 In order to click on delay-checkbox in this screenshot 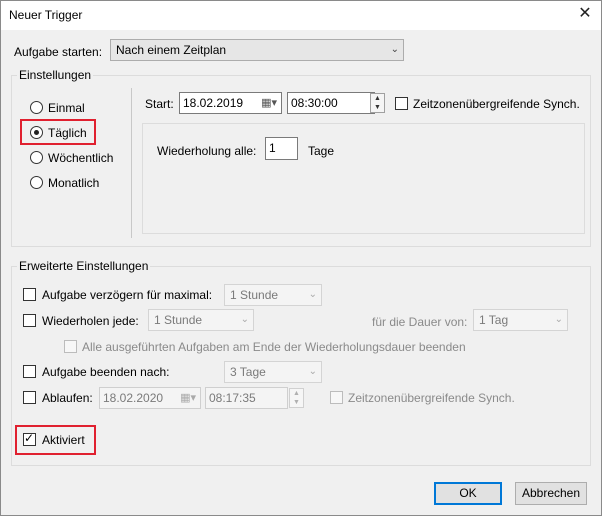, I will do `click(29, 294)`.